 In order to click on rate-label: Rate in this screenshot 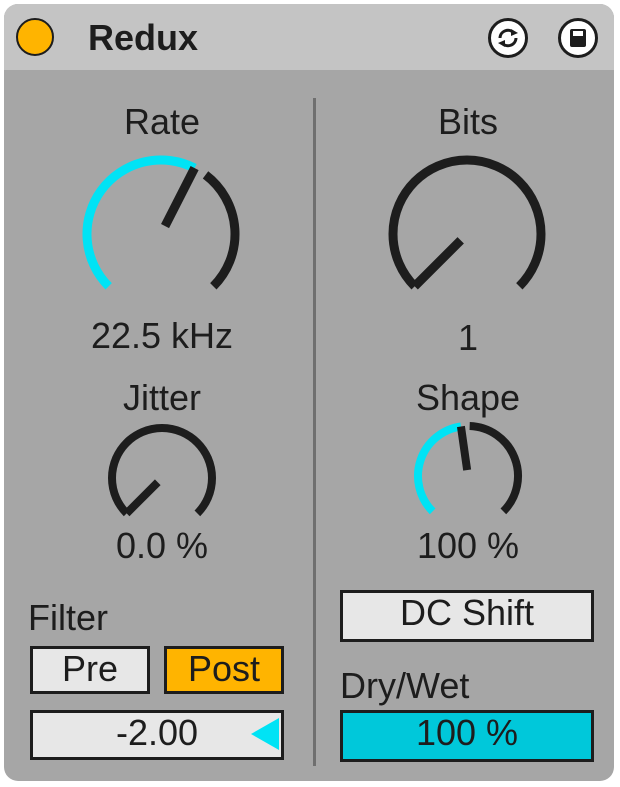, I will do `click(162, 121)`.